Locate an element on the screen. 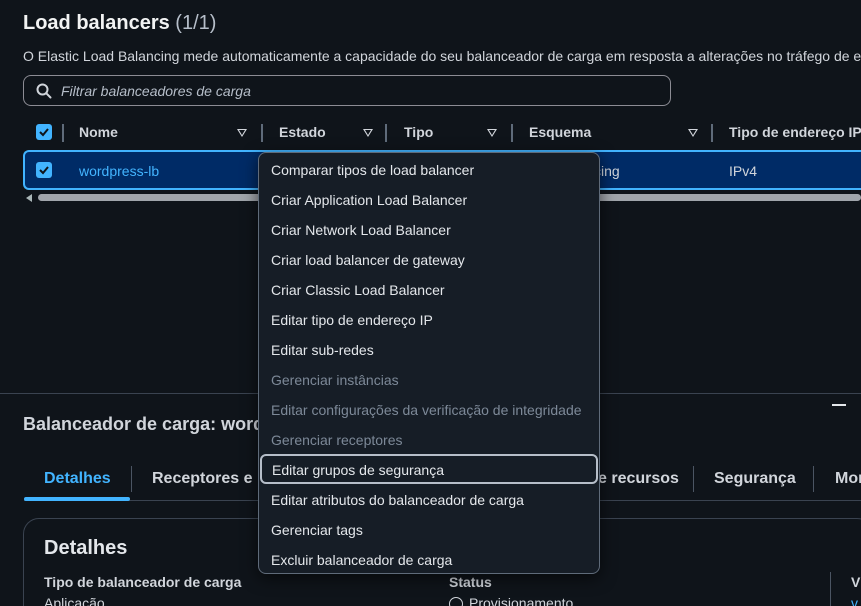  menu-item-label: Gerenciar receptores is located at coordinates (337, 440).